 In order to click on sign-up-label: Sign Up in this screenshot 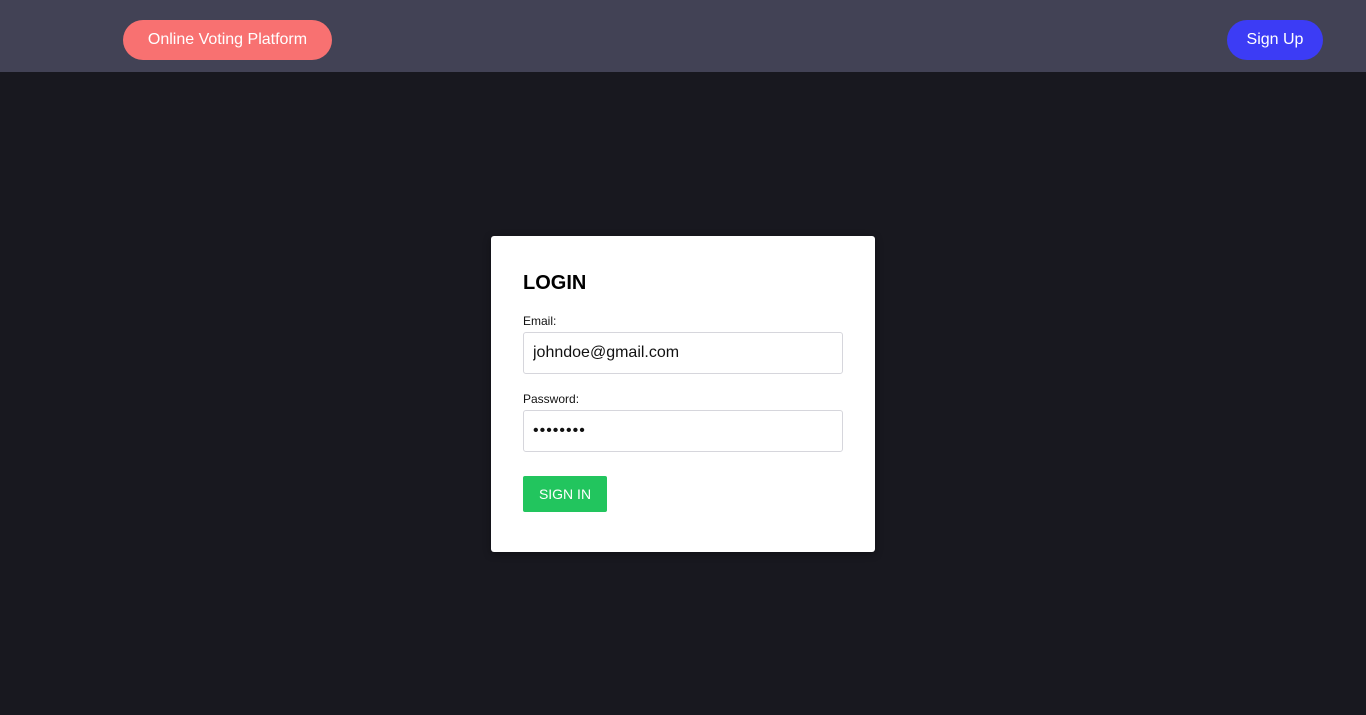, I will do `click(1275, 39)`.